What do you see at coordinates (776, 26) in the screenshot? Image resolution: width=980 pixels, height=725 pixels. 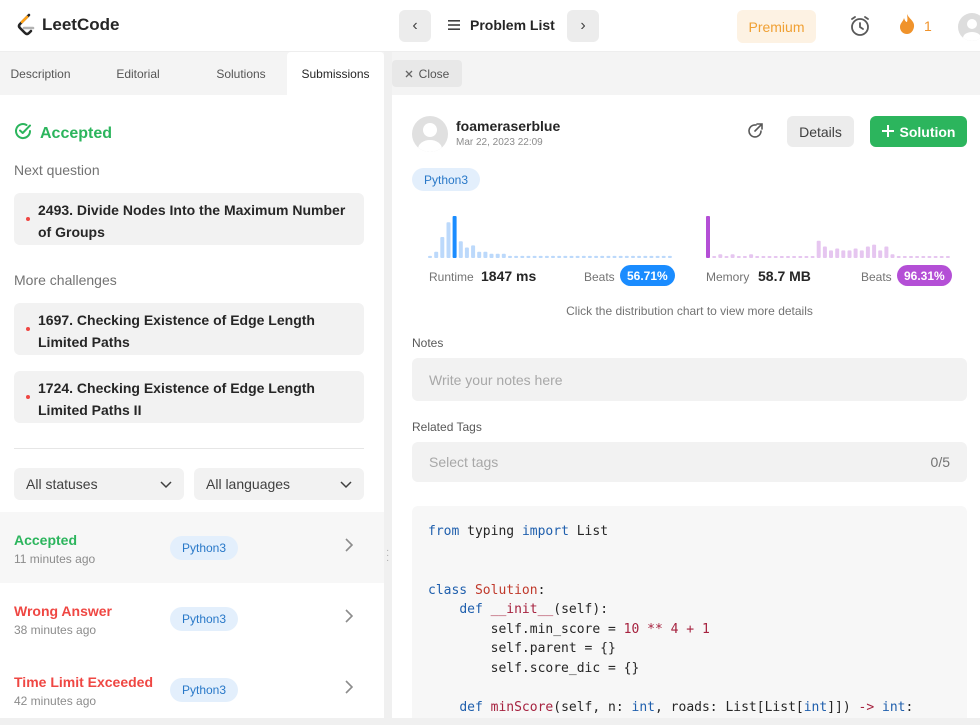 I see `premium-button: Premium` at bounding box center [776, 26].